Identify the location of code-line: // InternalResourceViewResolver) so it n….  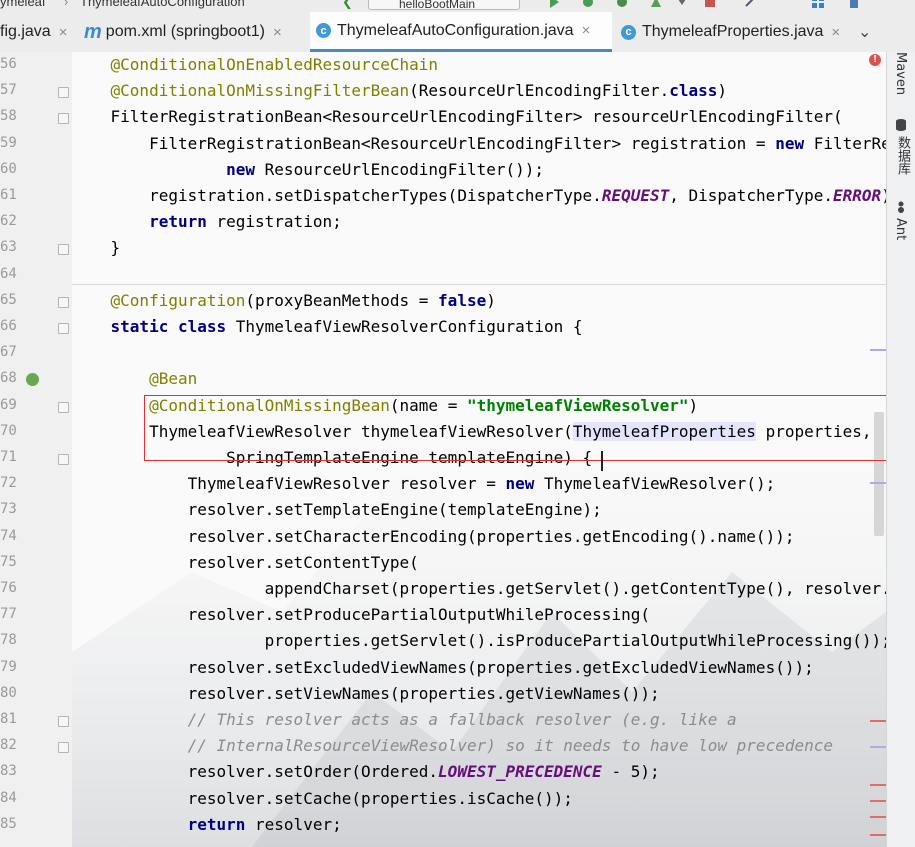
(452, 746).